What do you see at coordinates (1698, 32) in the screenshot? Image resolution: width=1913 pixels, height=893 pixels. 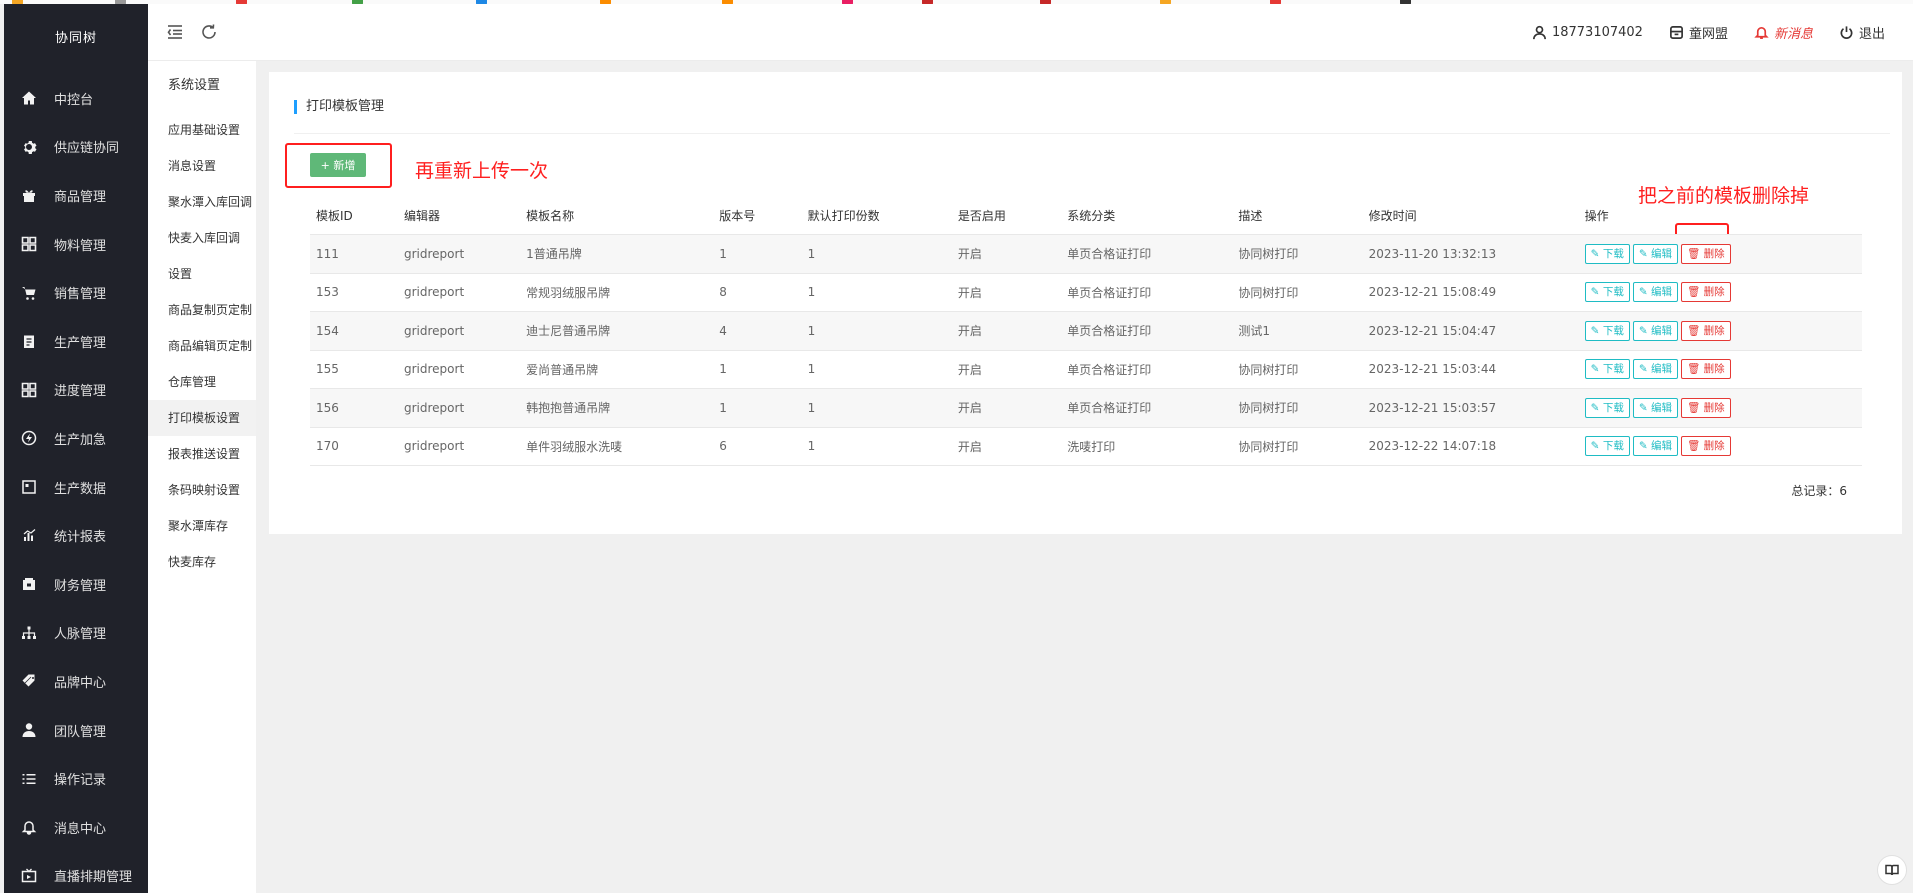 I see `alliance-link: 童网盟` at bounding box center [1698, 32].